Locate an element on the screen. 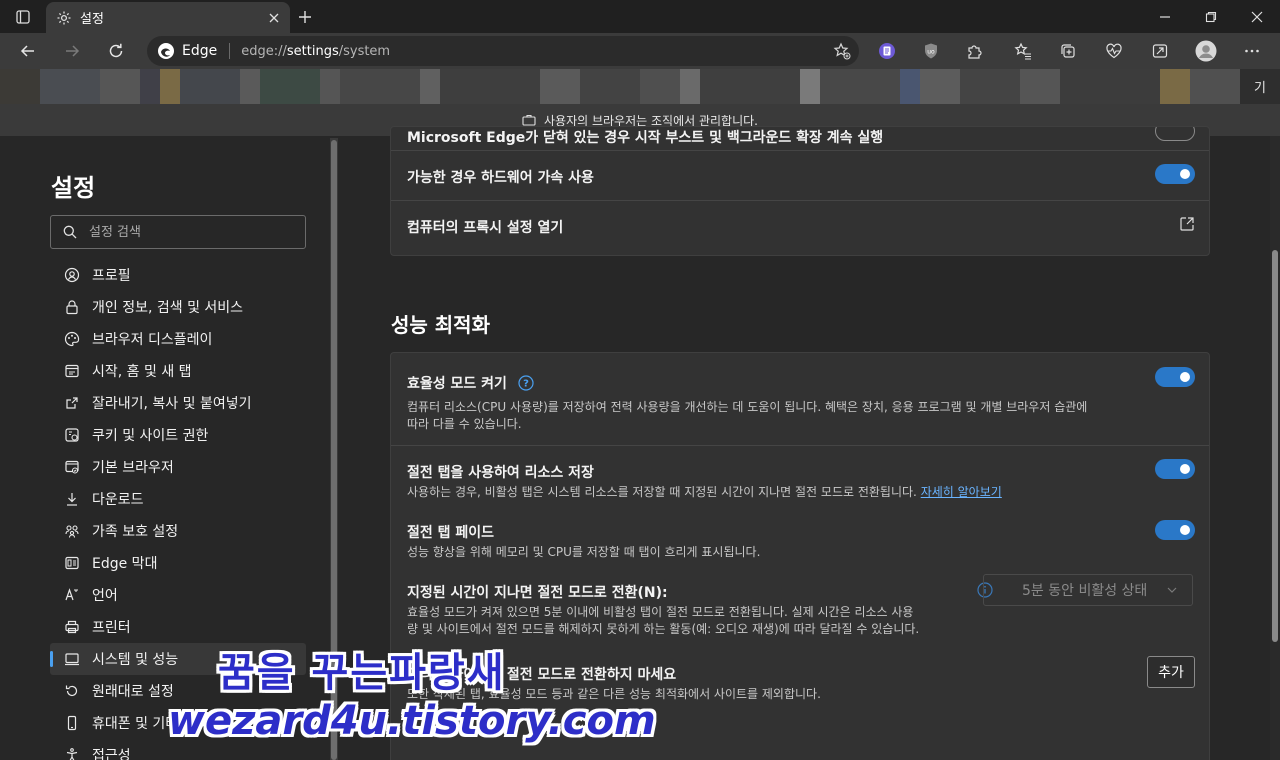  sidebar-item-phone: 휴대폰 및 기타 장치 is located at coordinates (178, 723).